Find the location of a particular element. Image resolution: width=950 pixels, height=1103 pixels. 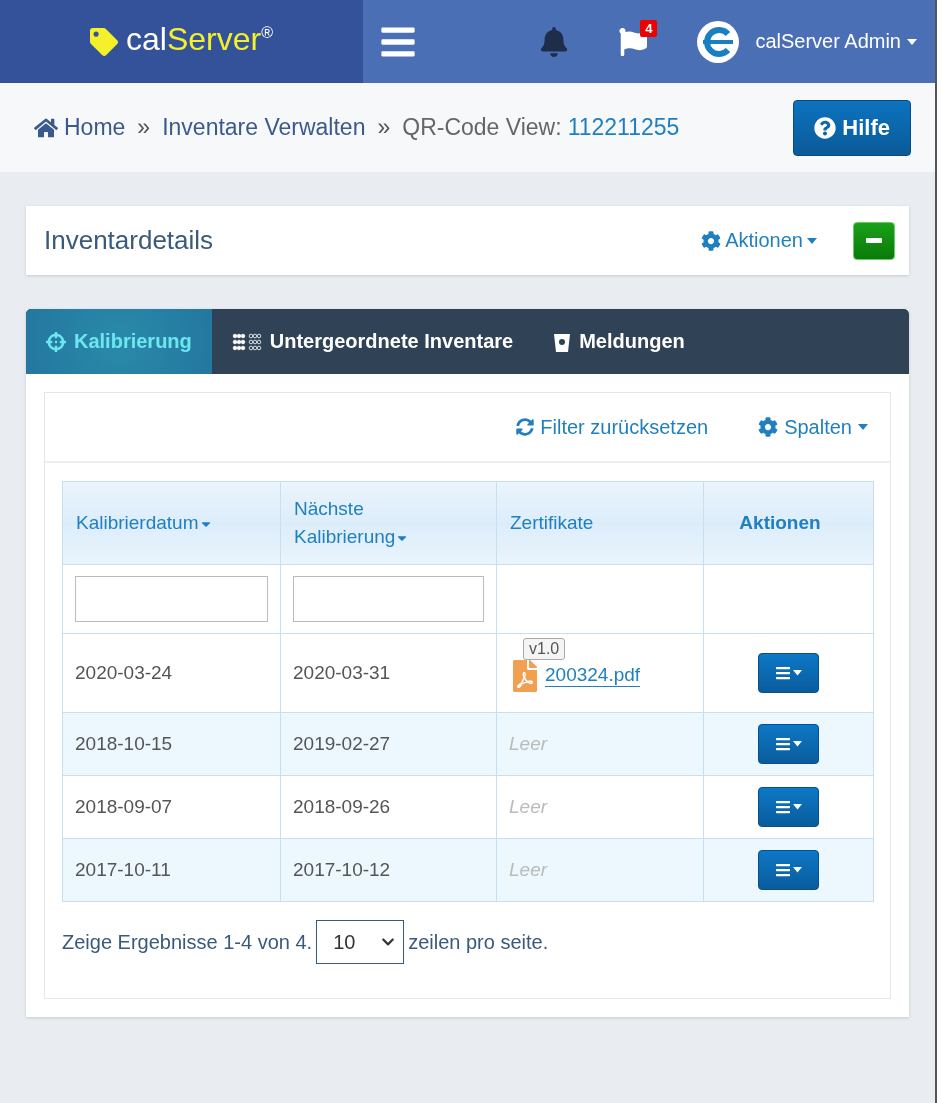

reset-filter-link: Filter zurücksetzen is located at coordinates (612, 427).